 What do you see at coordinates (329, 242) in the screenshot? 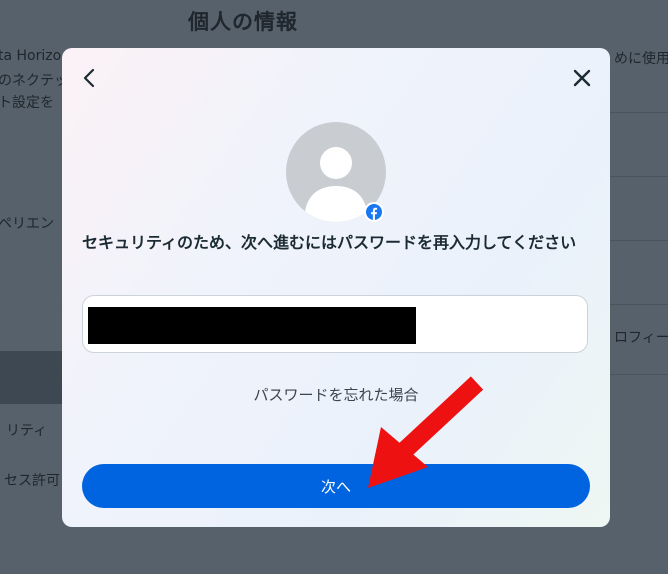
I see `reauth-prompt: セキュリティのため、次へ進むにはパスワードを再入力してください` at bounding box center [329, 242].